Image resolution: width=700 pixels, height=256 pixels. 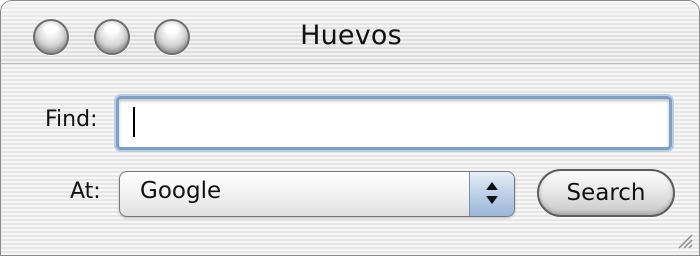 I want to click on site-popup-menu: Google, so click(x=317, y=194).